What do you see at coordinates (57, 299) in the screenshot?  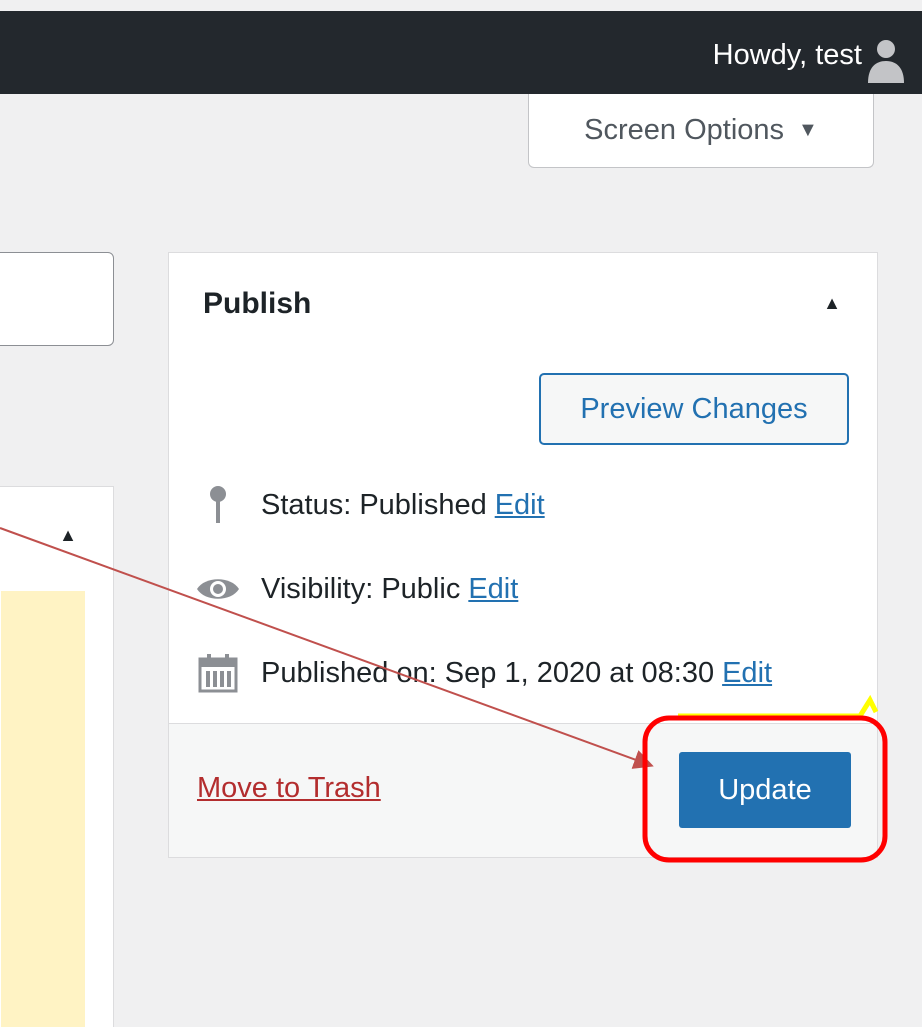 I see `post-title-input` at bounding box center [57, 299].